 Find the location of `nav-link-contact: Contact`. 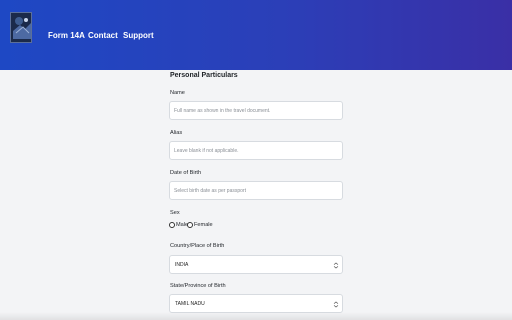

nav-link-contact: Contact is located at coordinates (103, 35).